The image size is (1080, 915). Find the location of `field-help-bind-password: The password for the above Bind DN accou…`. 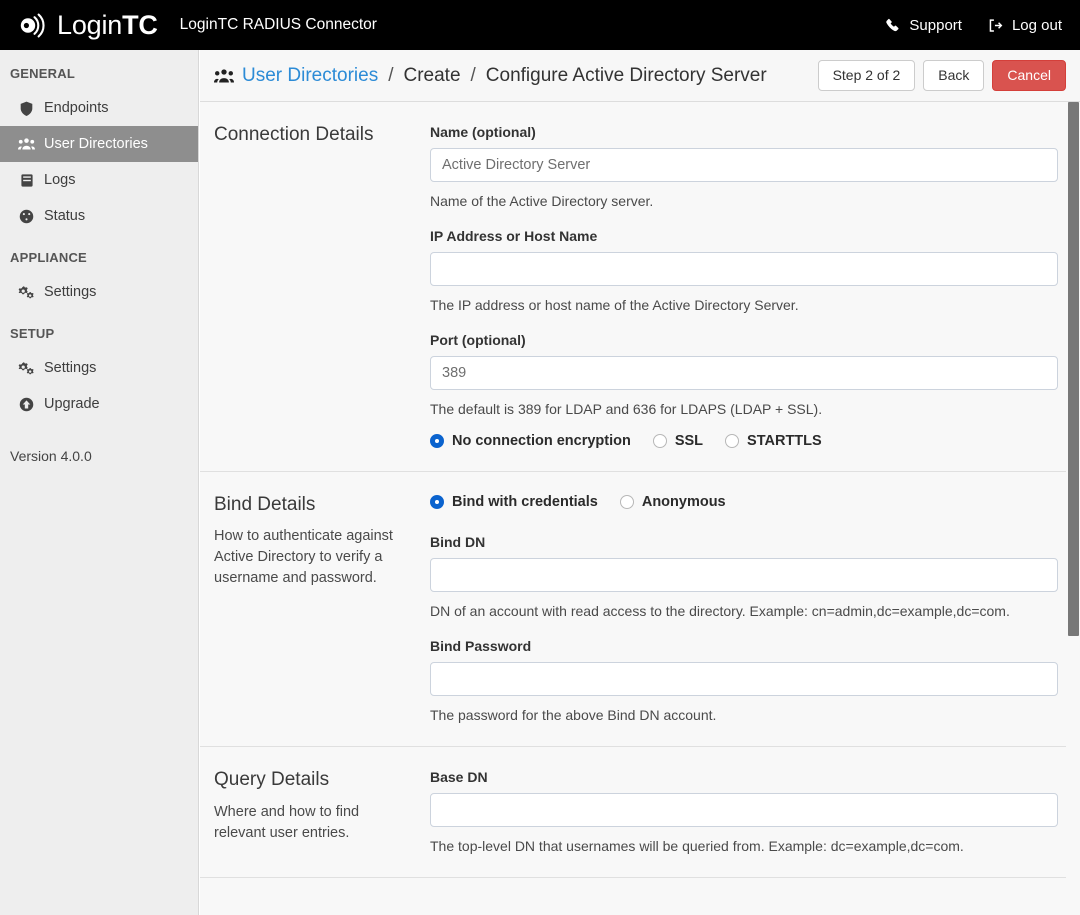

field-help-bind-password: The password for the above Bind DN accou… is located at coordinates (573, 714).